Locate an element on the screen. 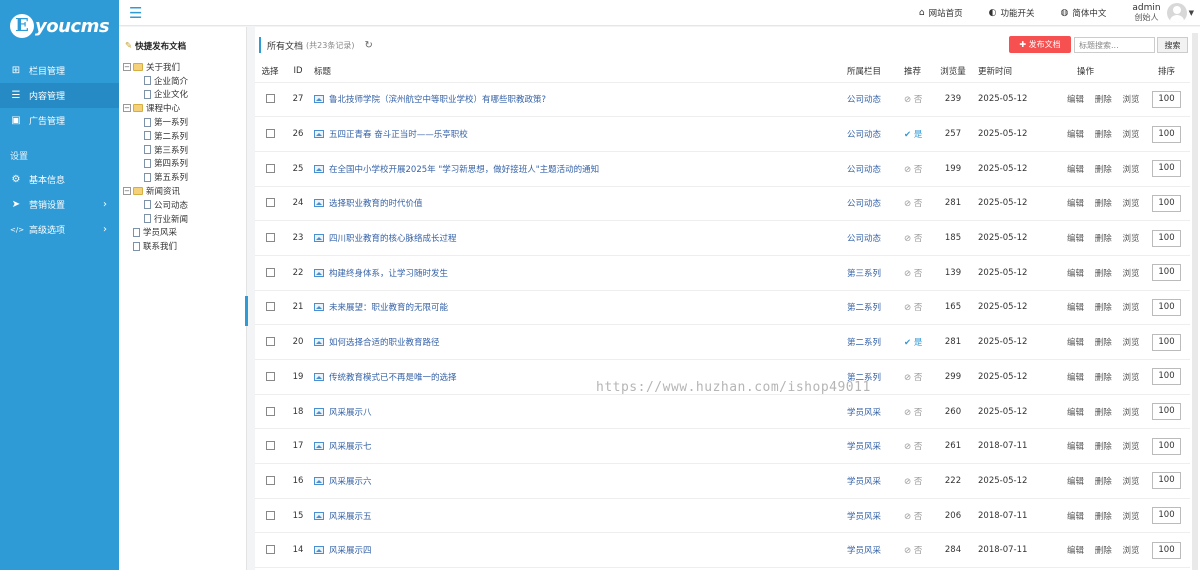 The width and height of the screenshot is (1200, 570). tree-folder: − 课程中心 is located at coordinates (155, 108).